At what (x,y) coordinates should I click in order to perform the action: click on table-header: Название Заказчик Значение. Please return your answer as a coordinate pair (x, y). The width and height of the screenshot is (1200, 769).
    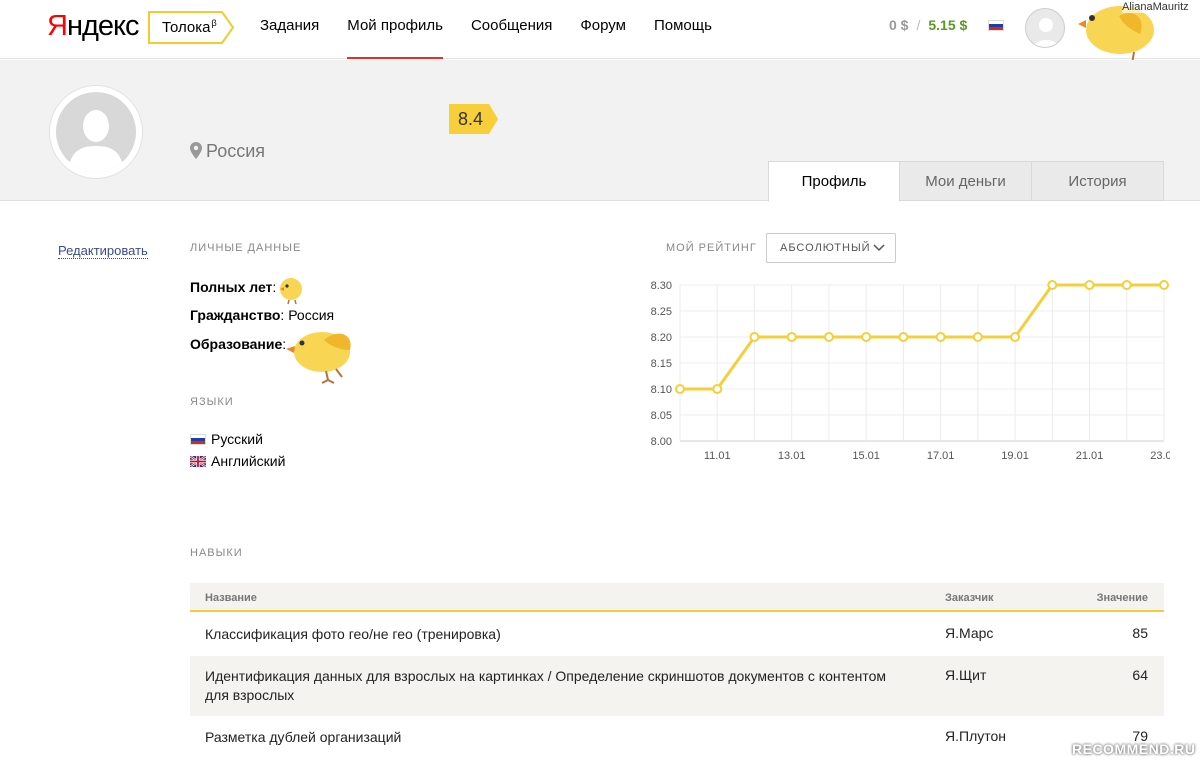
    Looking at the image, I should click on (677, 597).